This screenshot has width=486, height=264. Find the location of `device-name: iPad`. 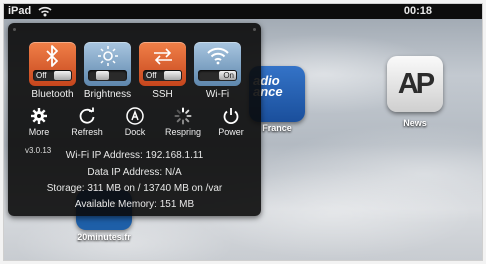

device-name: iPad is located at coordinates (20, 11).